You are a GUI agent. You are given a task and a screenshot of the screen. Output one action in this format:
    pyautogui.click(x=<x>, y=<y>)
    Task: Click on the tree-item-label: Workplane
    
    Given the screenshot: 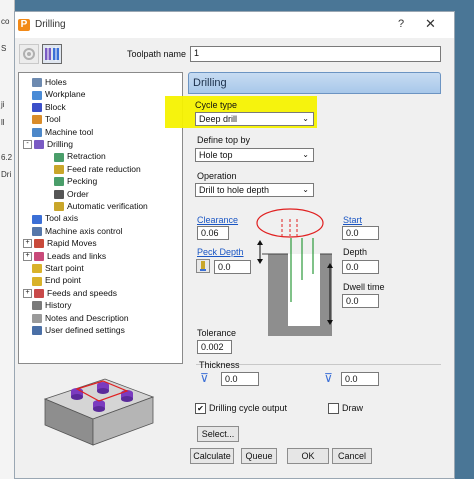 What is the action you would take?
    pyautogui.click(x=65, y=94)
    